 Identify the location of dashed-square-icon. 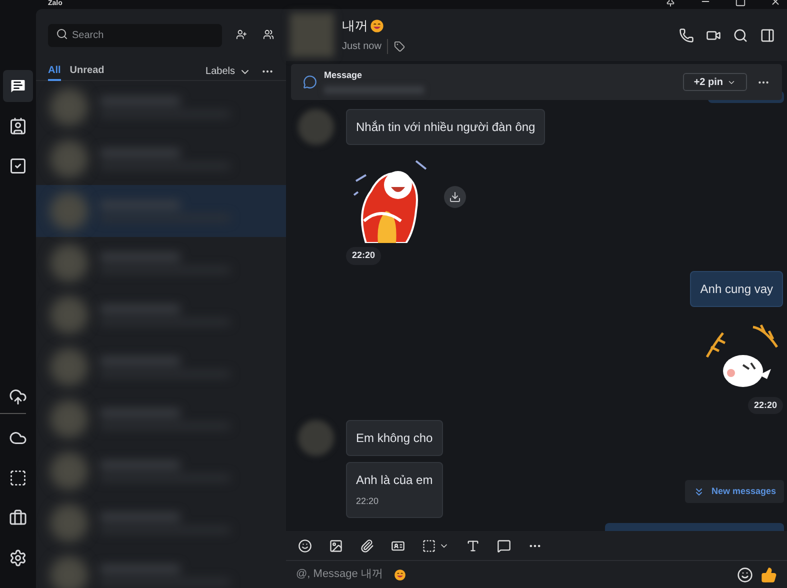
(18, 478).